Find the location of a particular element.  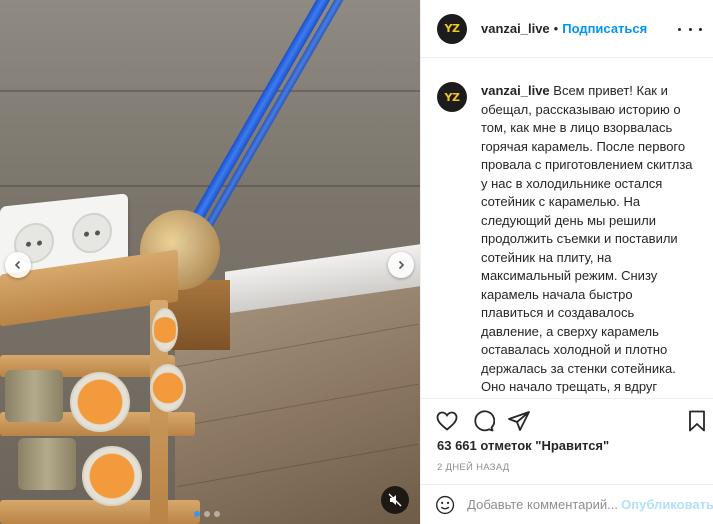

caption-username-link: vanzai_live is located at coordinates (515, 90).